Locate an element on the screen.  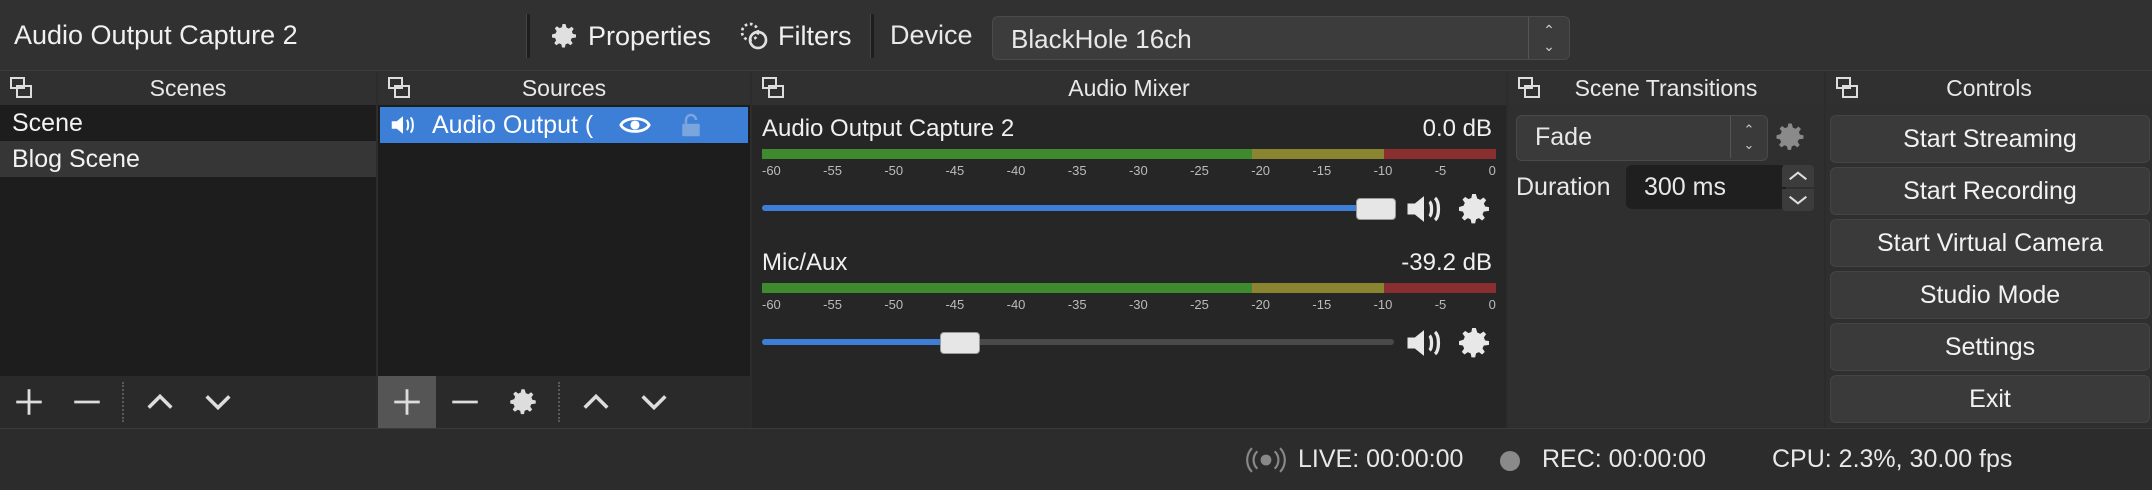
scenes-title: Scenes is located at coordinates (188, 87).